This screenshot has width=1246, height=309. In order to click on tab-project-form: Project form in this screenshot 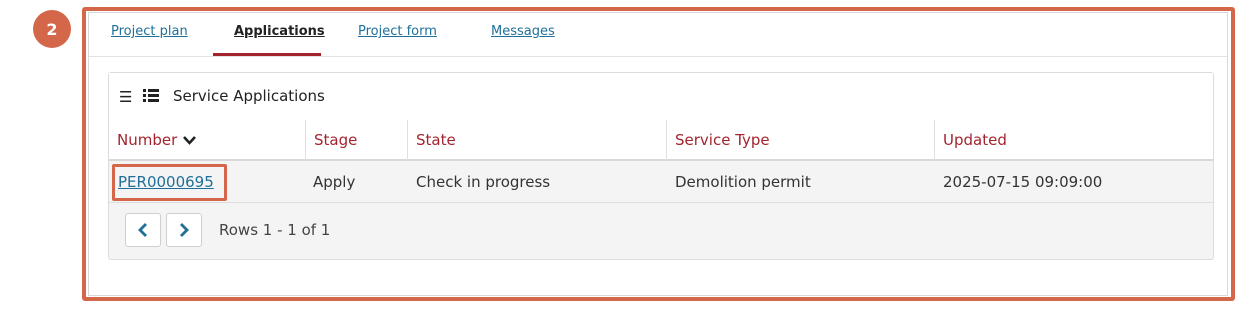, I will do `click(397, 31)`.